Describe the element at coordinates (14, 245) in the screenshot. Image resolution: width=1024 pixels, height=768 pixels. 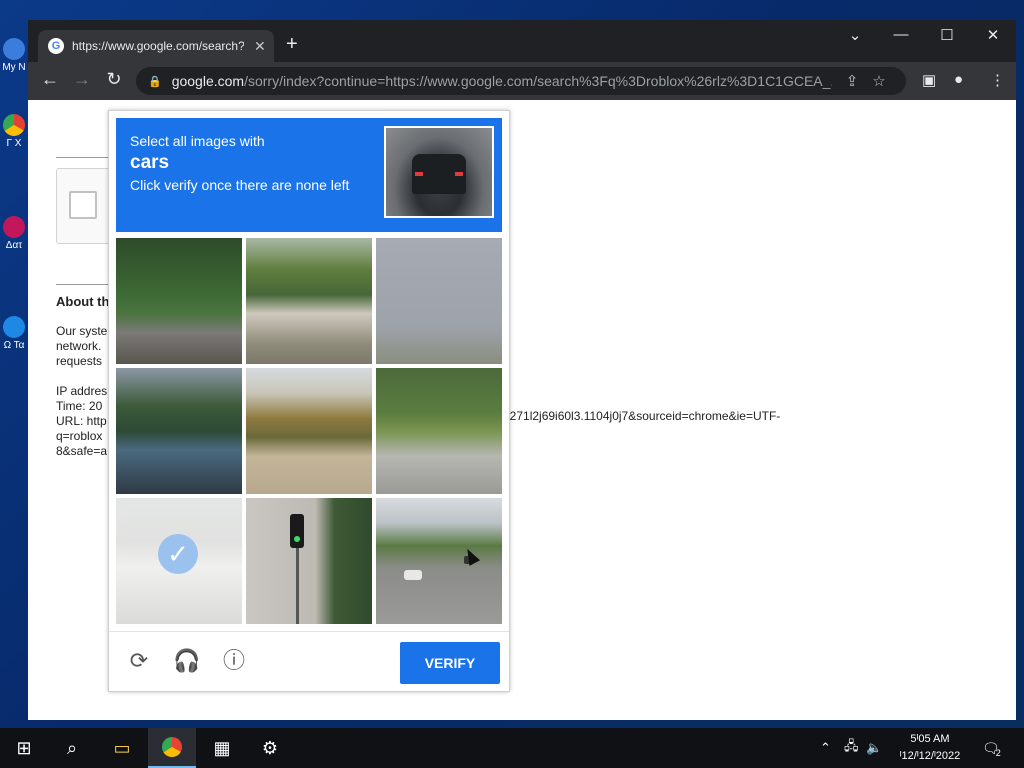
I see `desktop-icon-label: Δατ` at that location.